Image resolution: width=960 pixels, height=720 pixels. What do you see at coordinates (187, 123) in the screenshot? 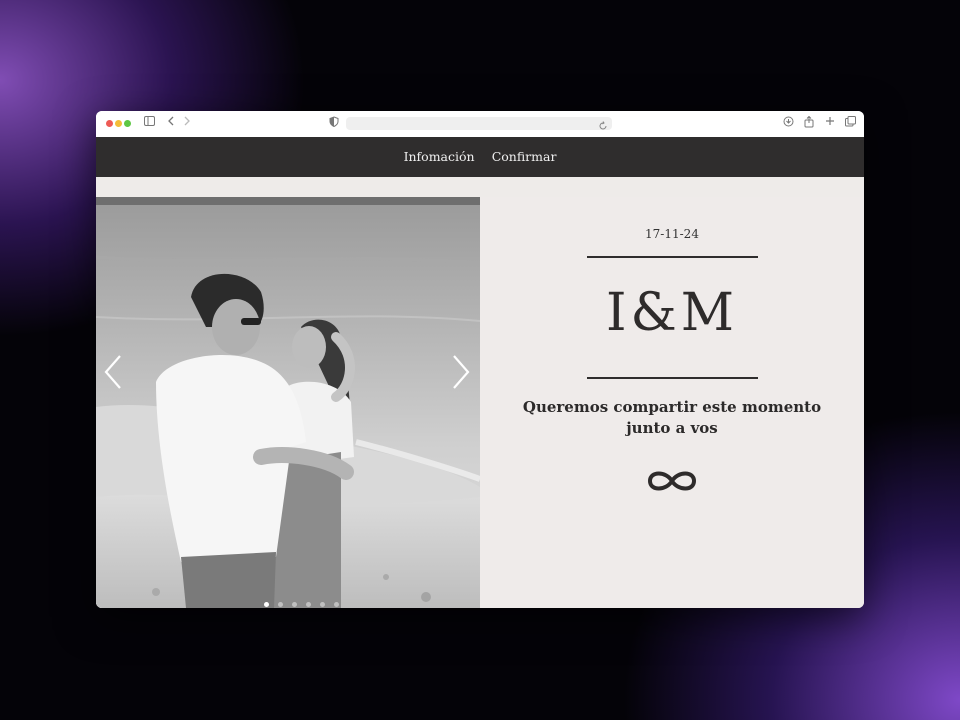
I see `forward-icon` at bounding box center [187, 123].